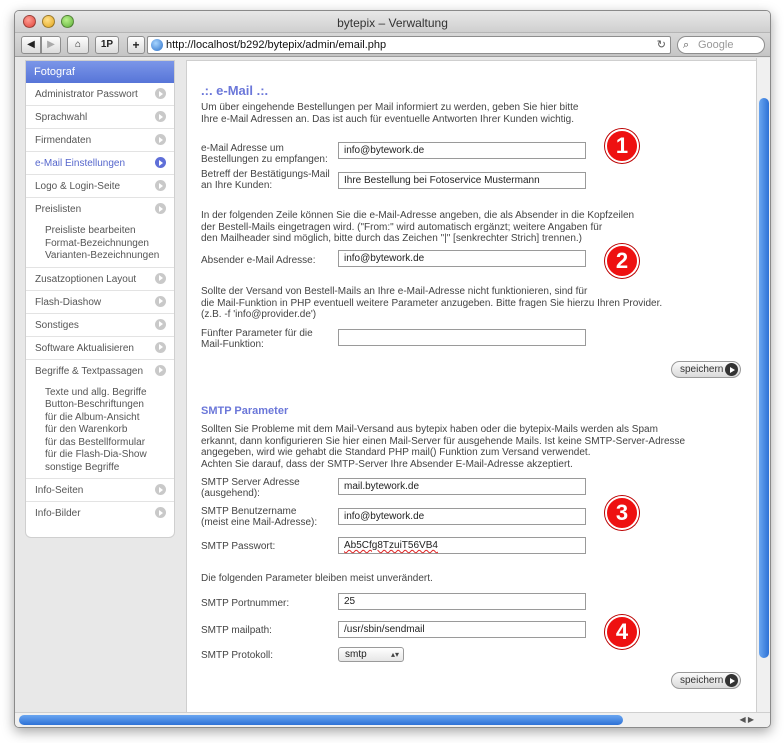 The image size is (784, 743). Describe the element at coordinates (63, 140) in the screenshot. I see `sidebar-item-label: Firmendaten` at that location.